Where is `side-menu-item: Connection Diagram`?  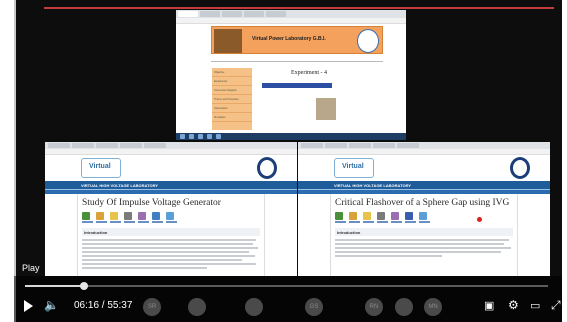
side-menu-item: Connection Diagram is located at coordinates (232, 90).